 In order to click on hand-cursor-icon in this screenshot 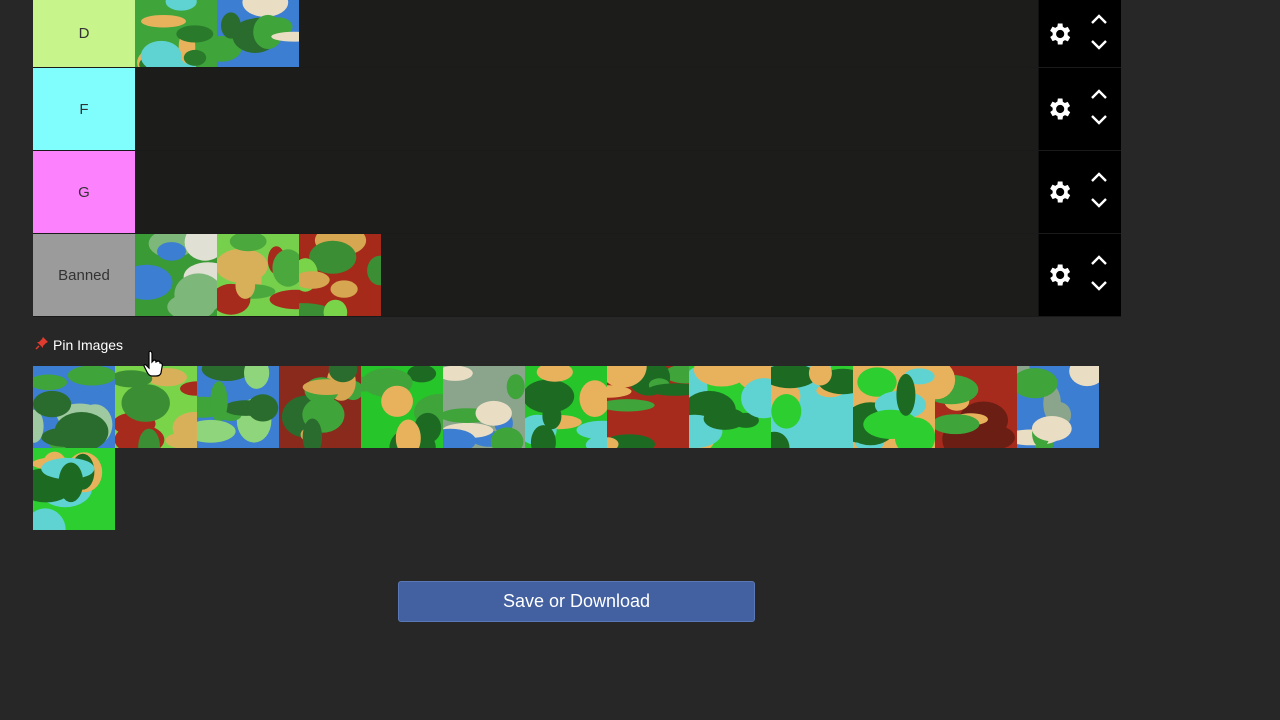, I will do `click(153, 363)`.